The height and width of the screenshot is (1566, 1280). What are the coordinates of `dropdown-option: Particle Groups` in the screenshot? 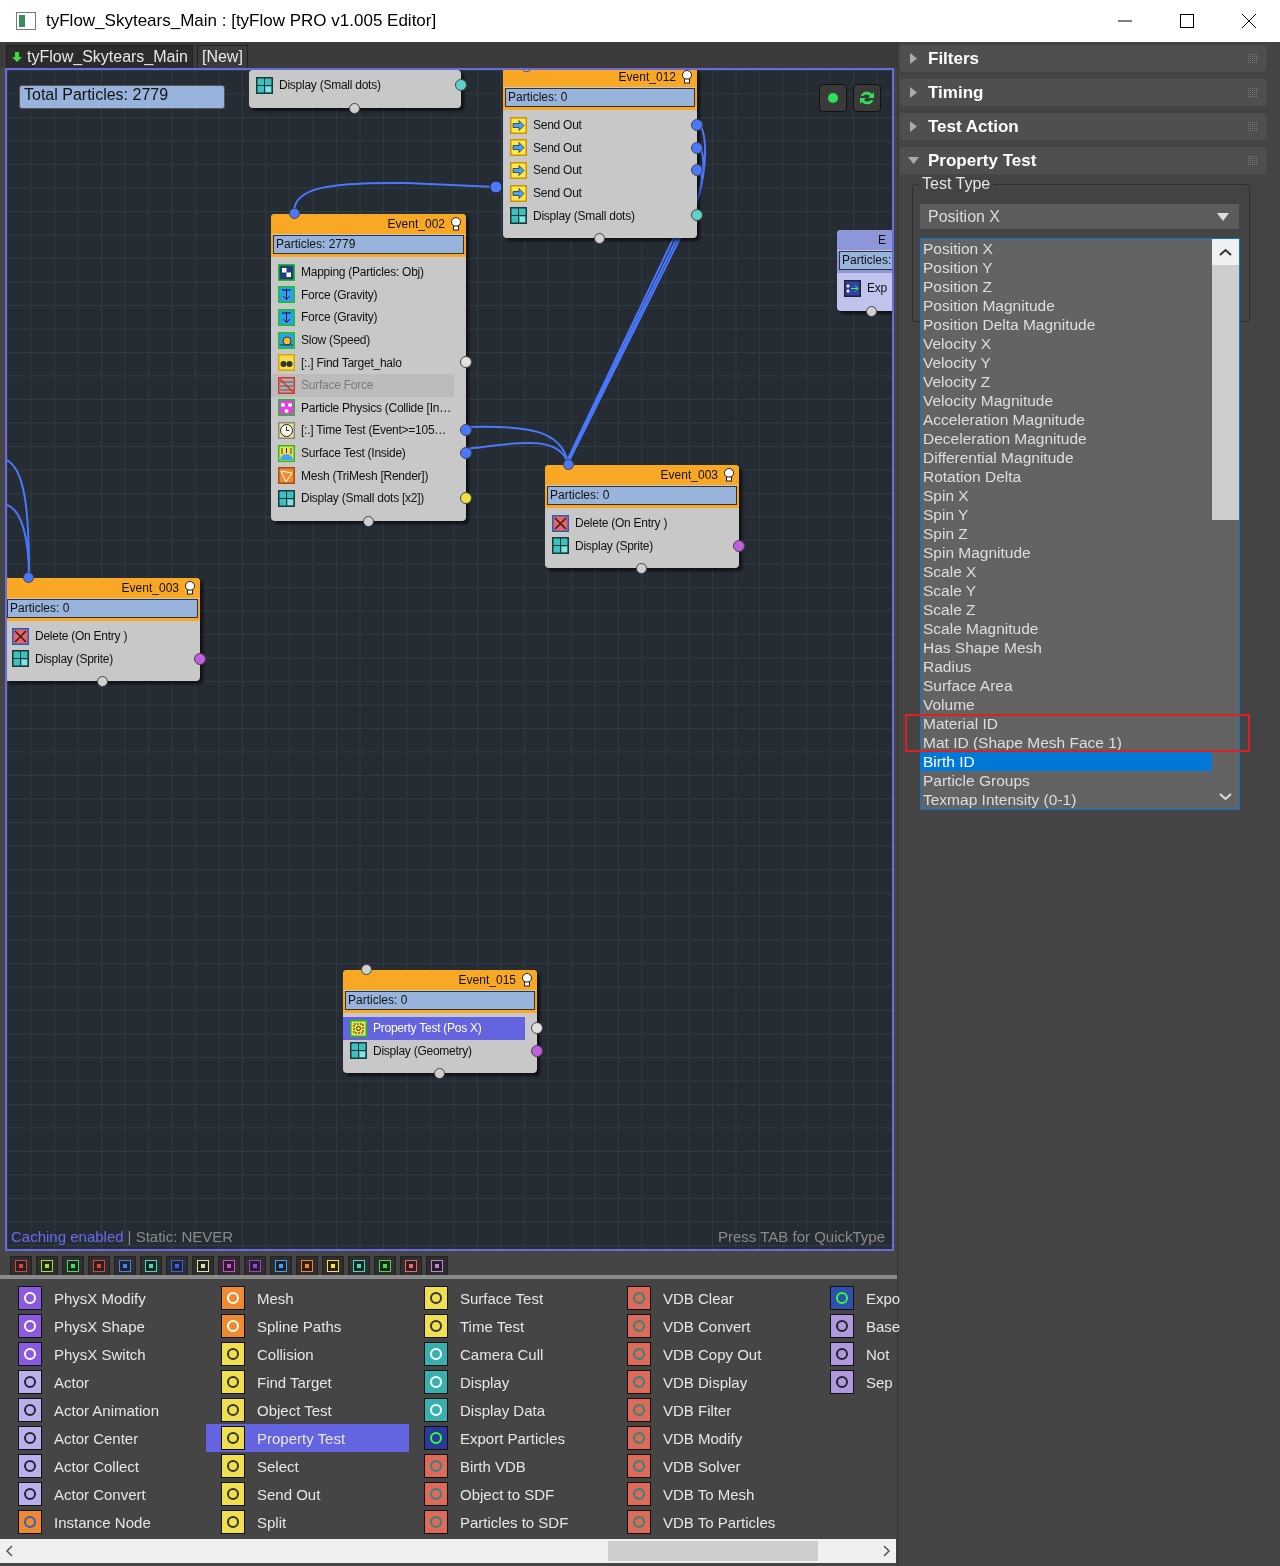 It's located at (1066, 780).